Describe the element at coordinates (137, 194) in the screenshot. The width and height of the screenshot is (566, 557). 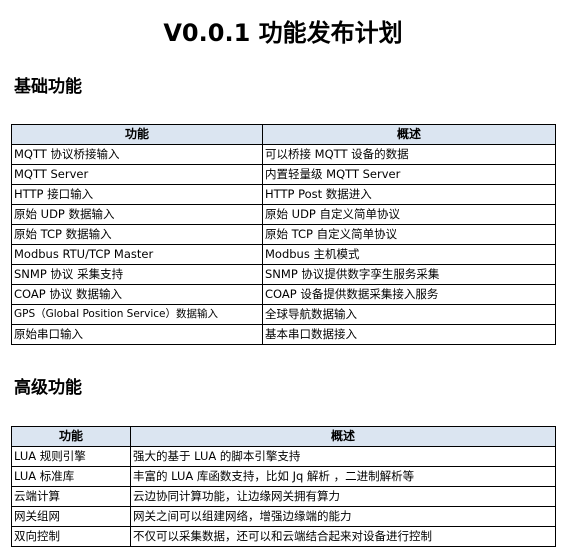
I see `feature-cell: HTTP 接口输入` at that location.